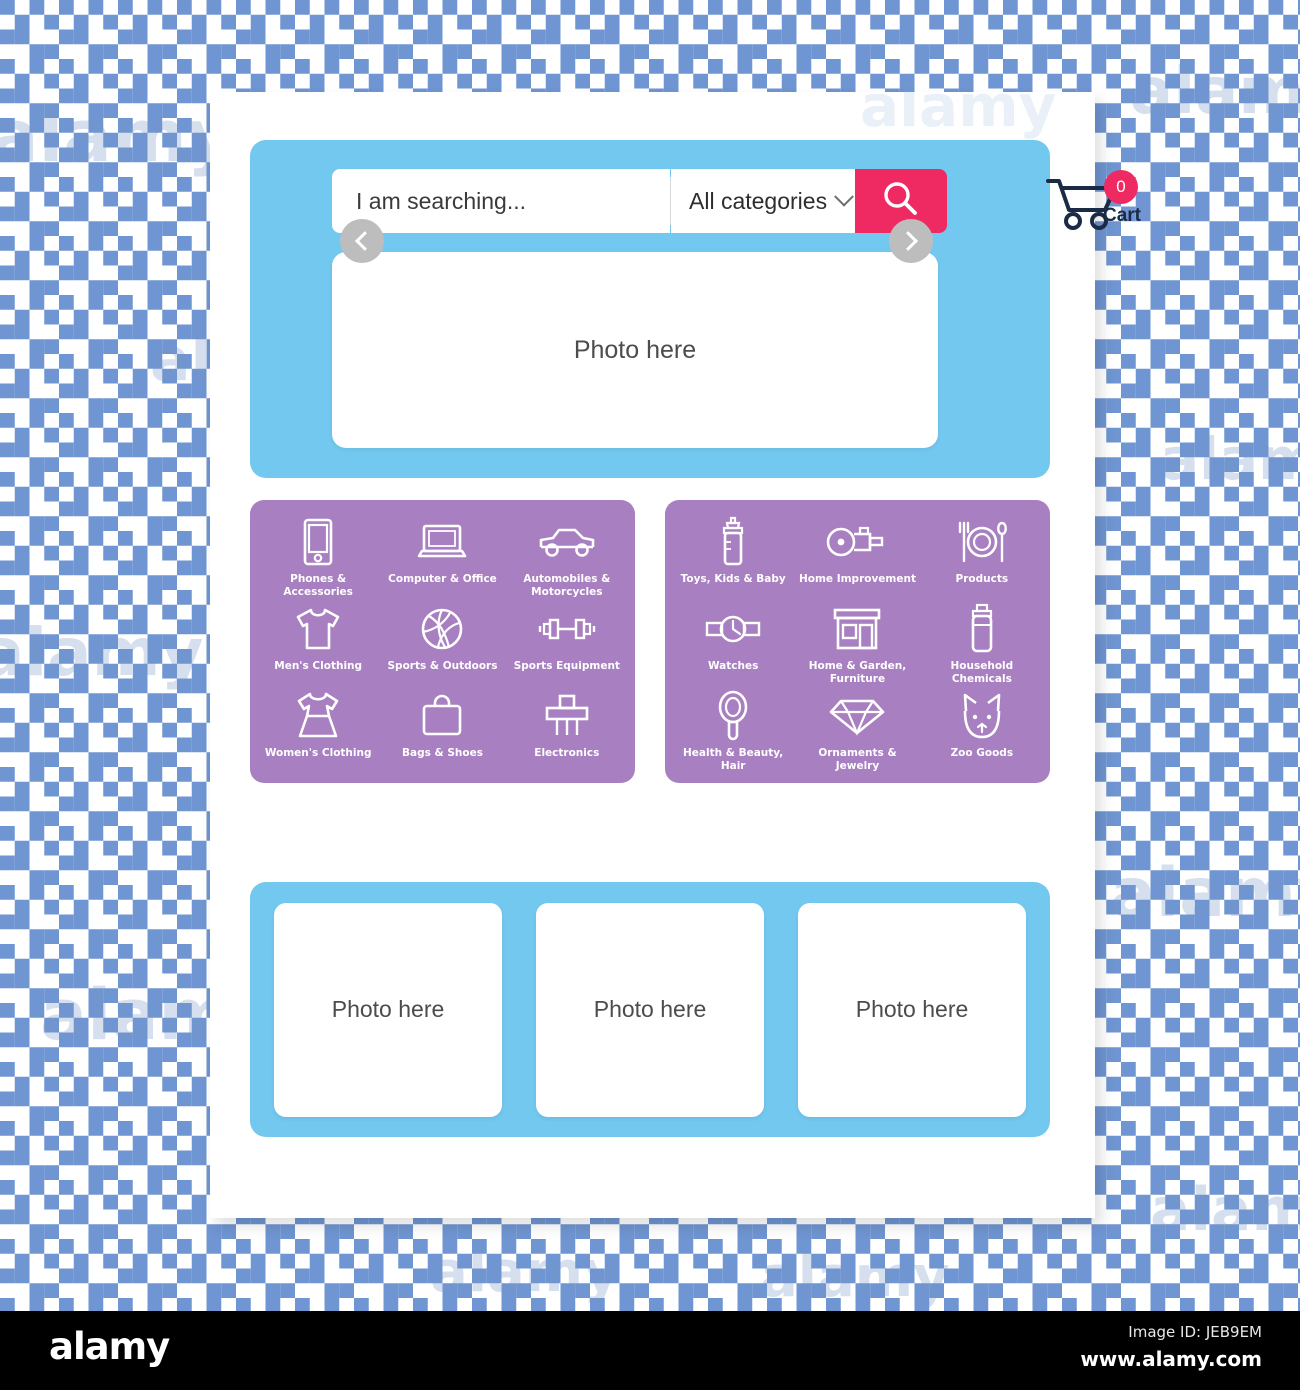 The image size is (1300, 1390). Describe the element at coordinates (318, 753) in the screenshot. I see `category-label: Women's Clothing` at that location.